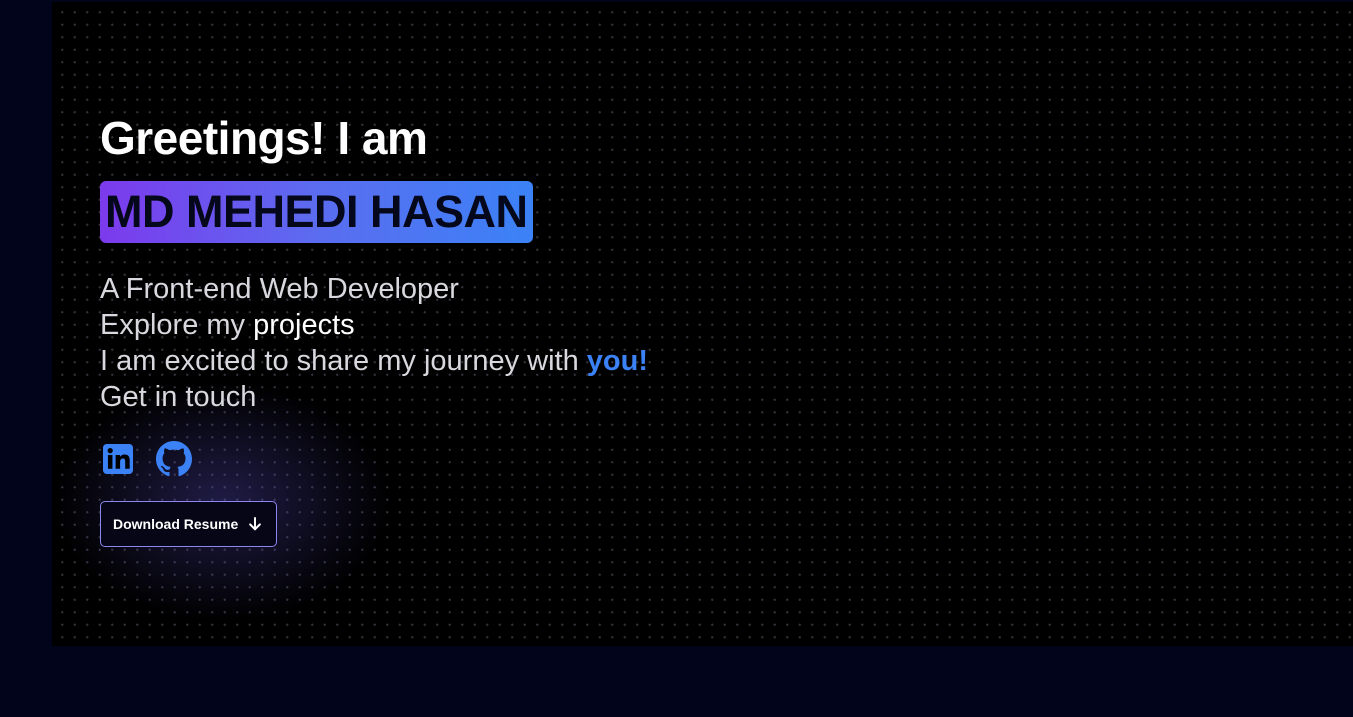 The width and height of the screenshot is (1353, 717). What do you see at coordinates (264, 138) in the screenshot?
I see `greeting-heading: Greetings! I am` at bounding box center [264, 138].